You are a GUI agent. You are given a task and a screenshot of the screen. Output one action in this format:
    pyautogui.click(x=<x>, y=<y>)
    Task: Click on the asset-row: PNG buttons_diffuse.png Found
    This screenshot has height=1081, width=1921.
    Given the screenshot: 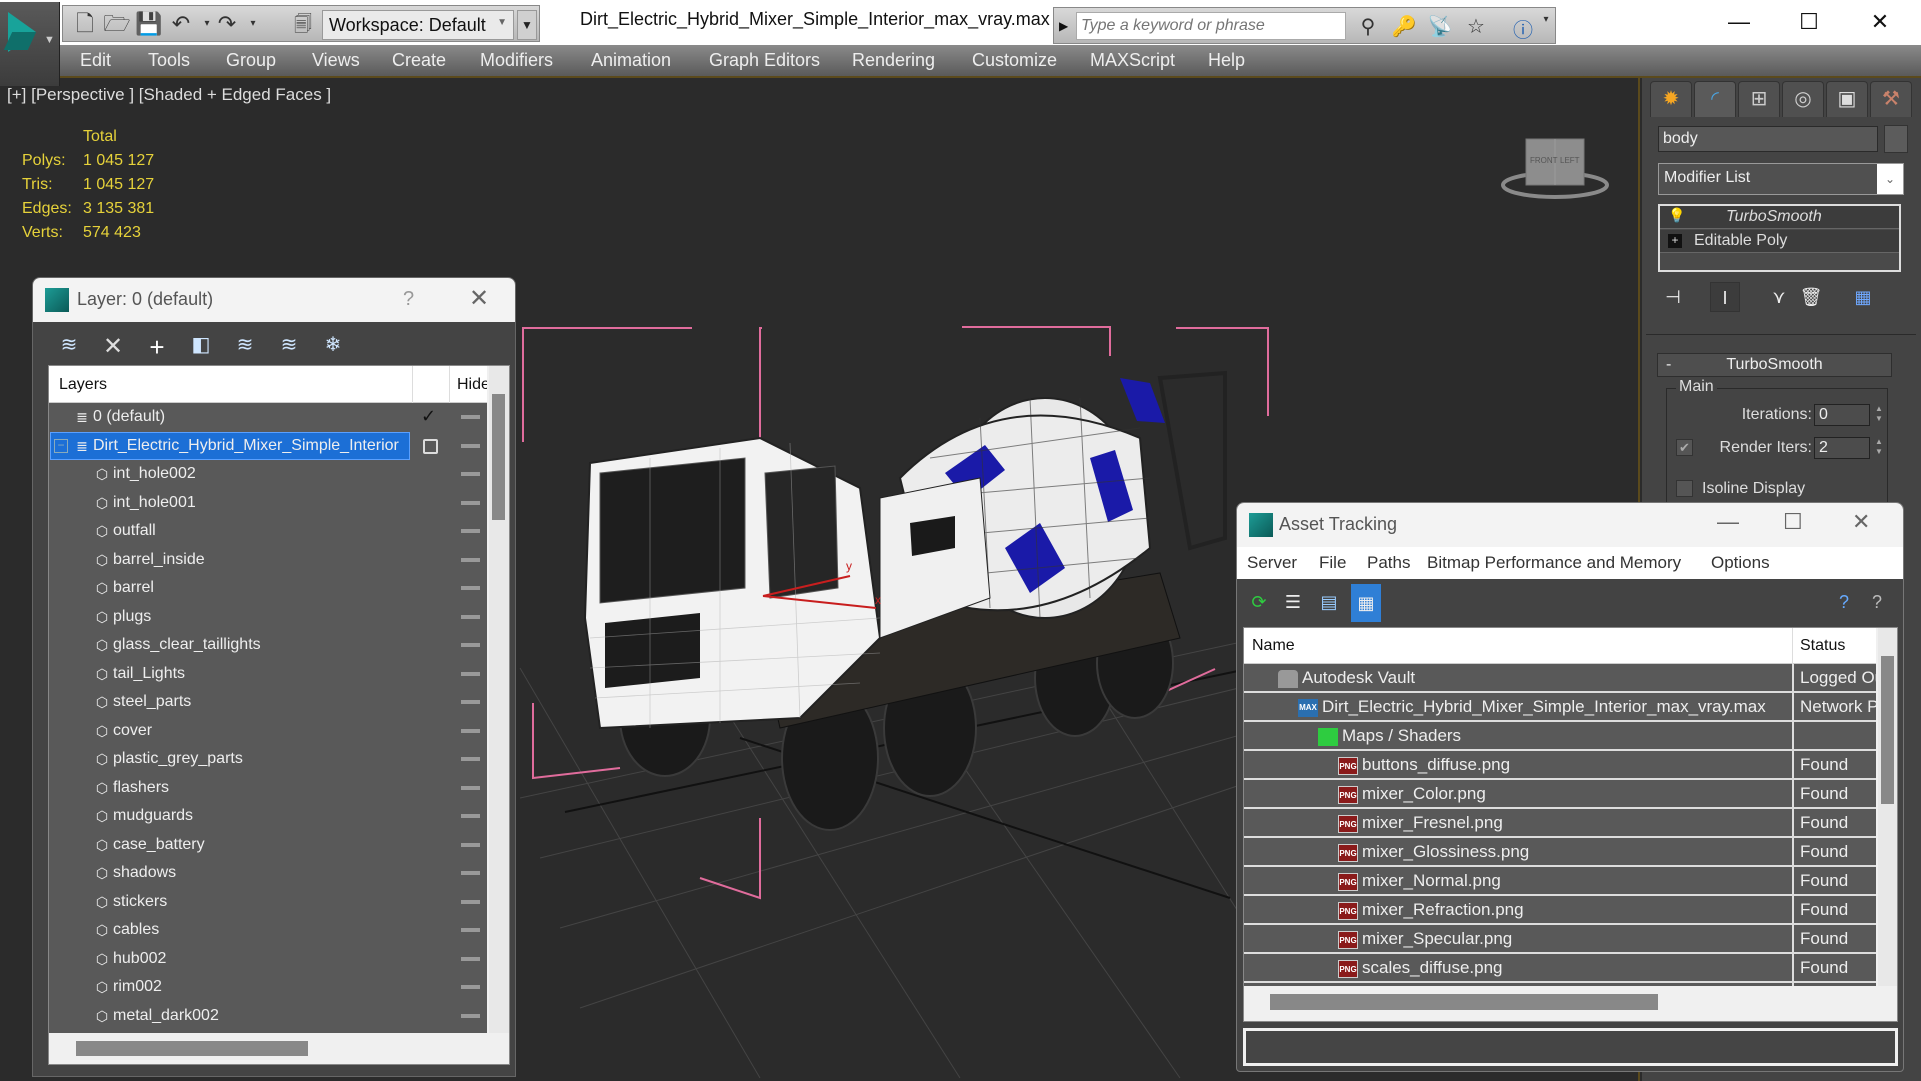 What is the action you would take?
    pyautogui.click(x=1560, y=765)
    